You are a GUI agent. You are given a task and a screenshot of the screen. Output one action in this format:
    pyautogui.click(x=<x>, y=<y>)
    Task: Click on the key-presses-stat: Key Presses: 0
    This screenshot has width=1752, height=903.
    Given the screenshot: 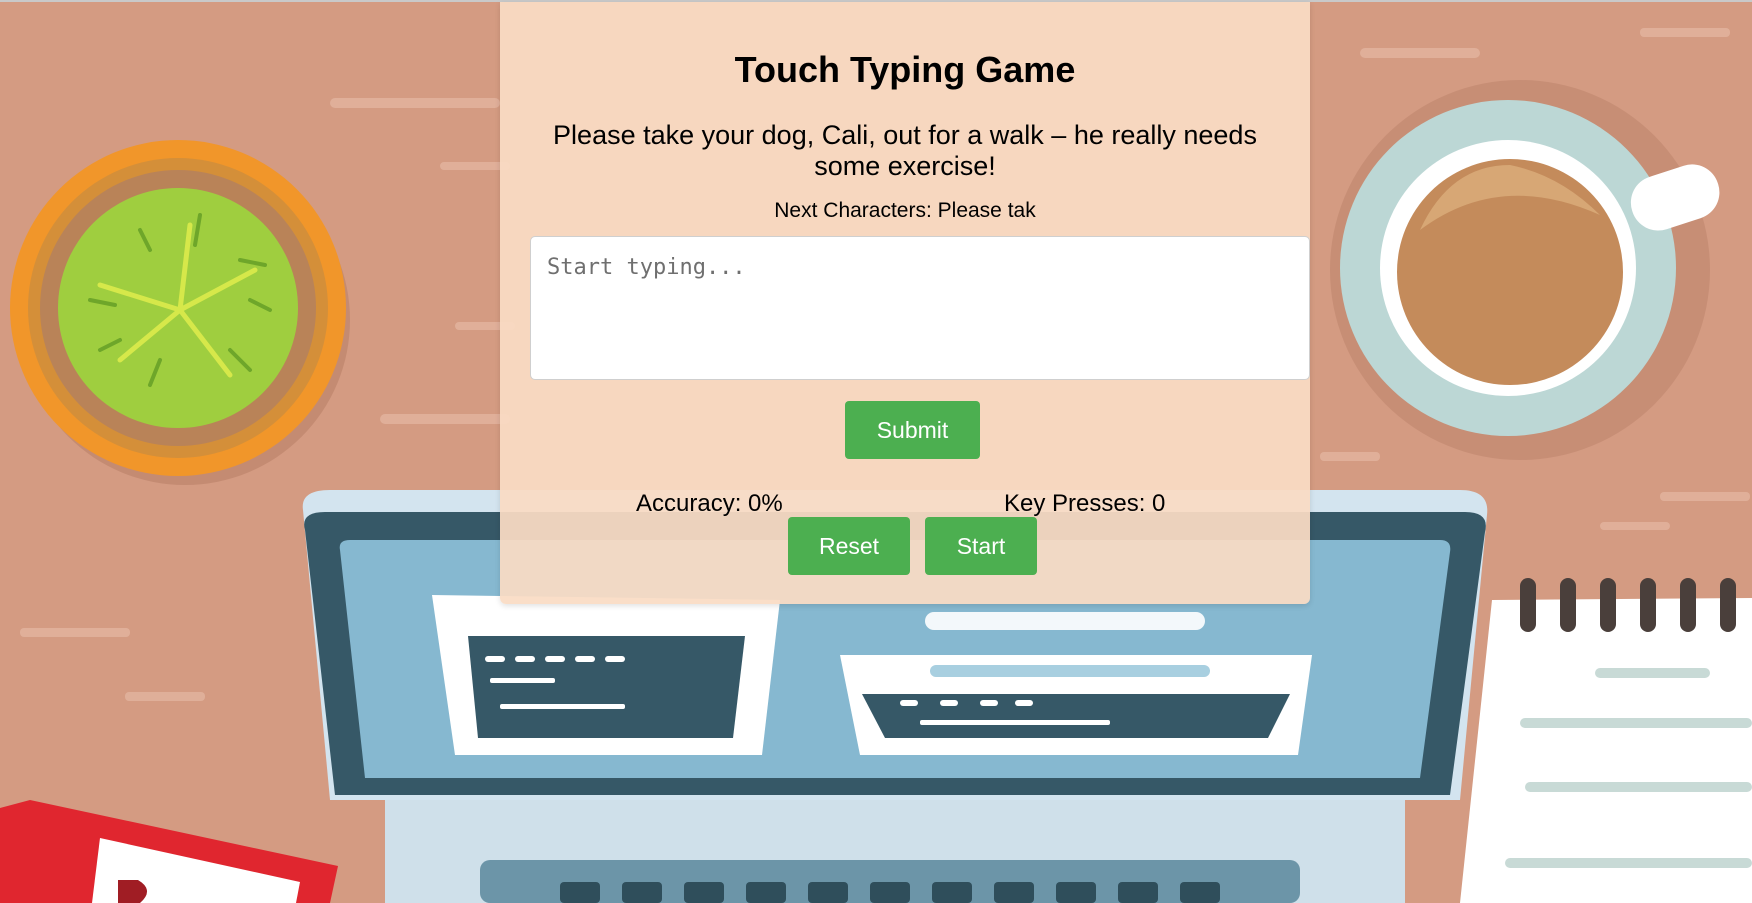 What is the action you would take?
    pyautogui.click(x=1085, y=503)
    